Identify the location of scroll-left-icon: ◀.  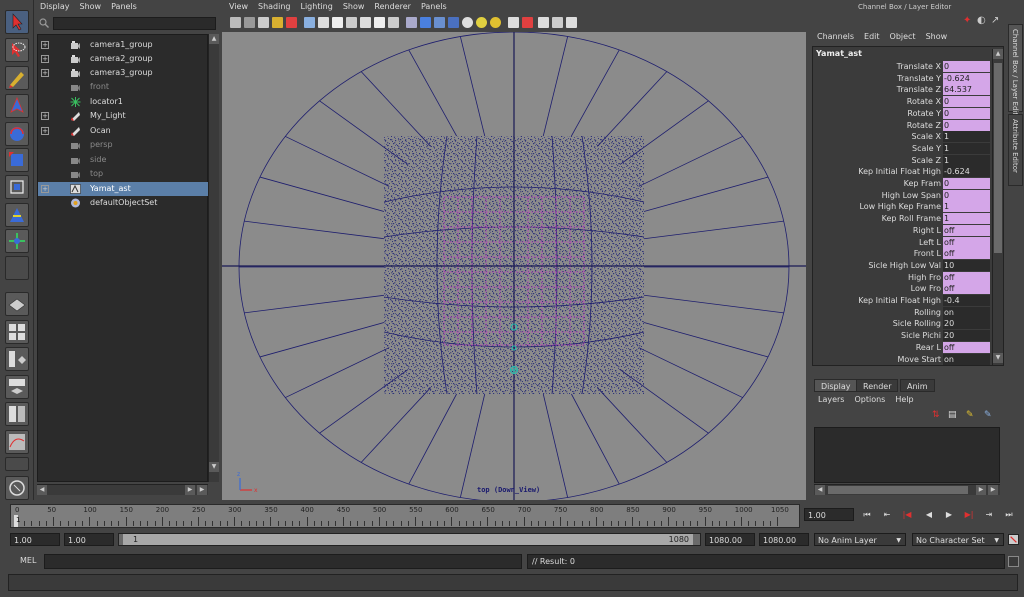
(820, 490).